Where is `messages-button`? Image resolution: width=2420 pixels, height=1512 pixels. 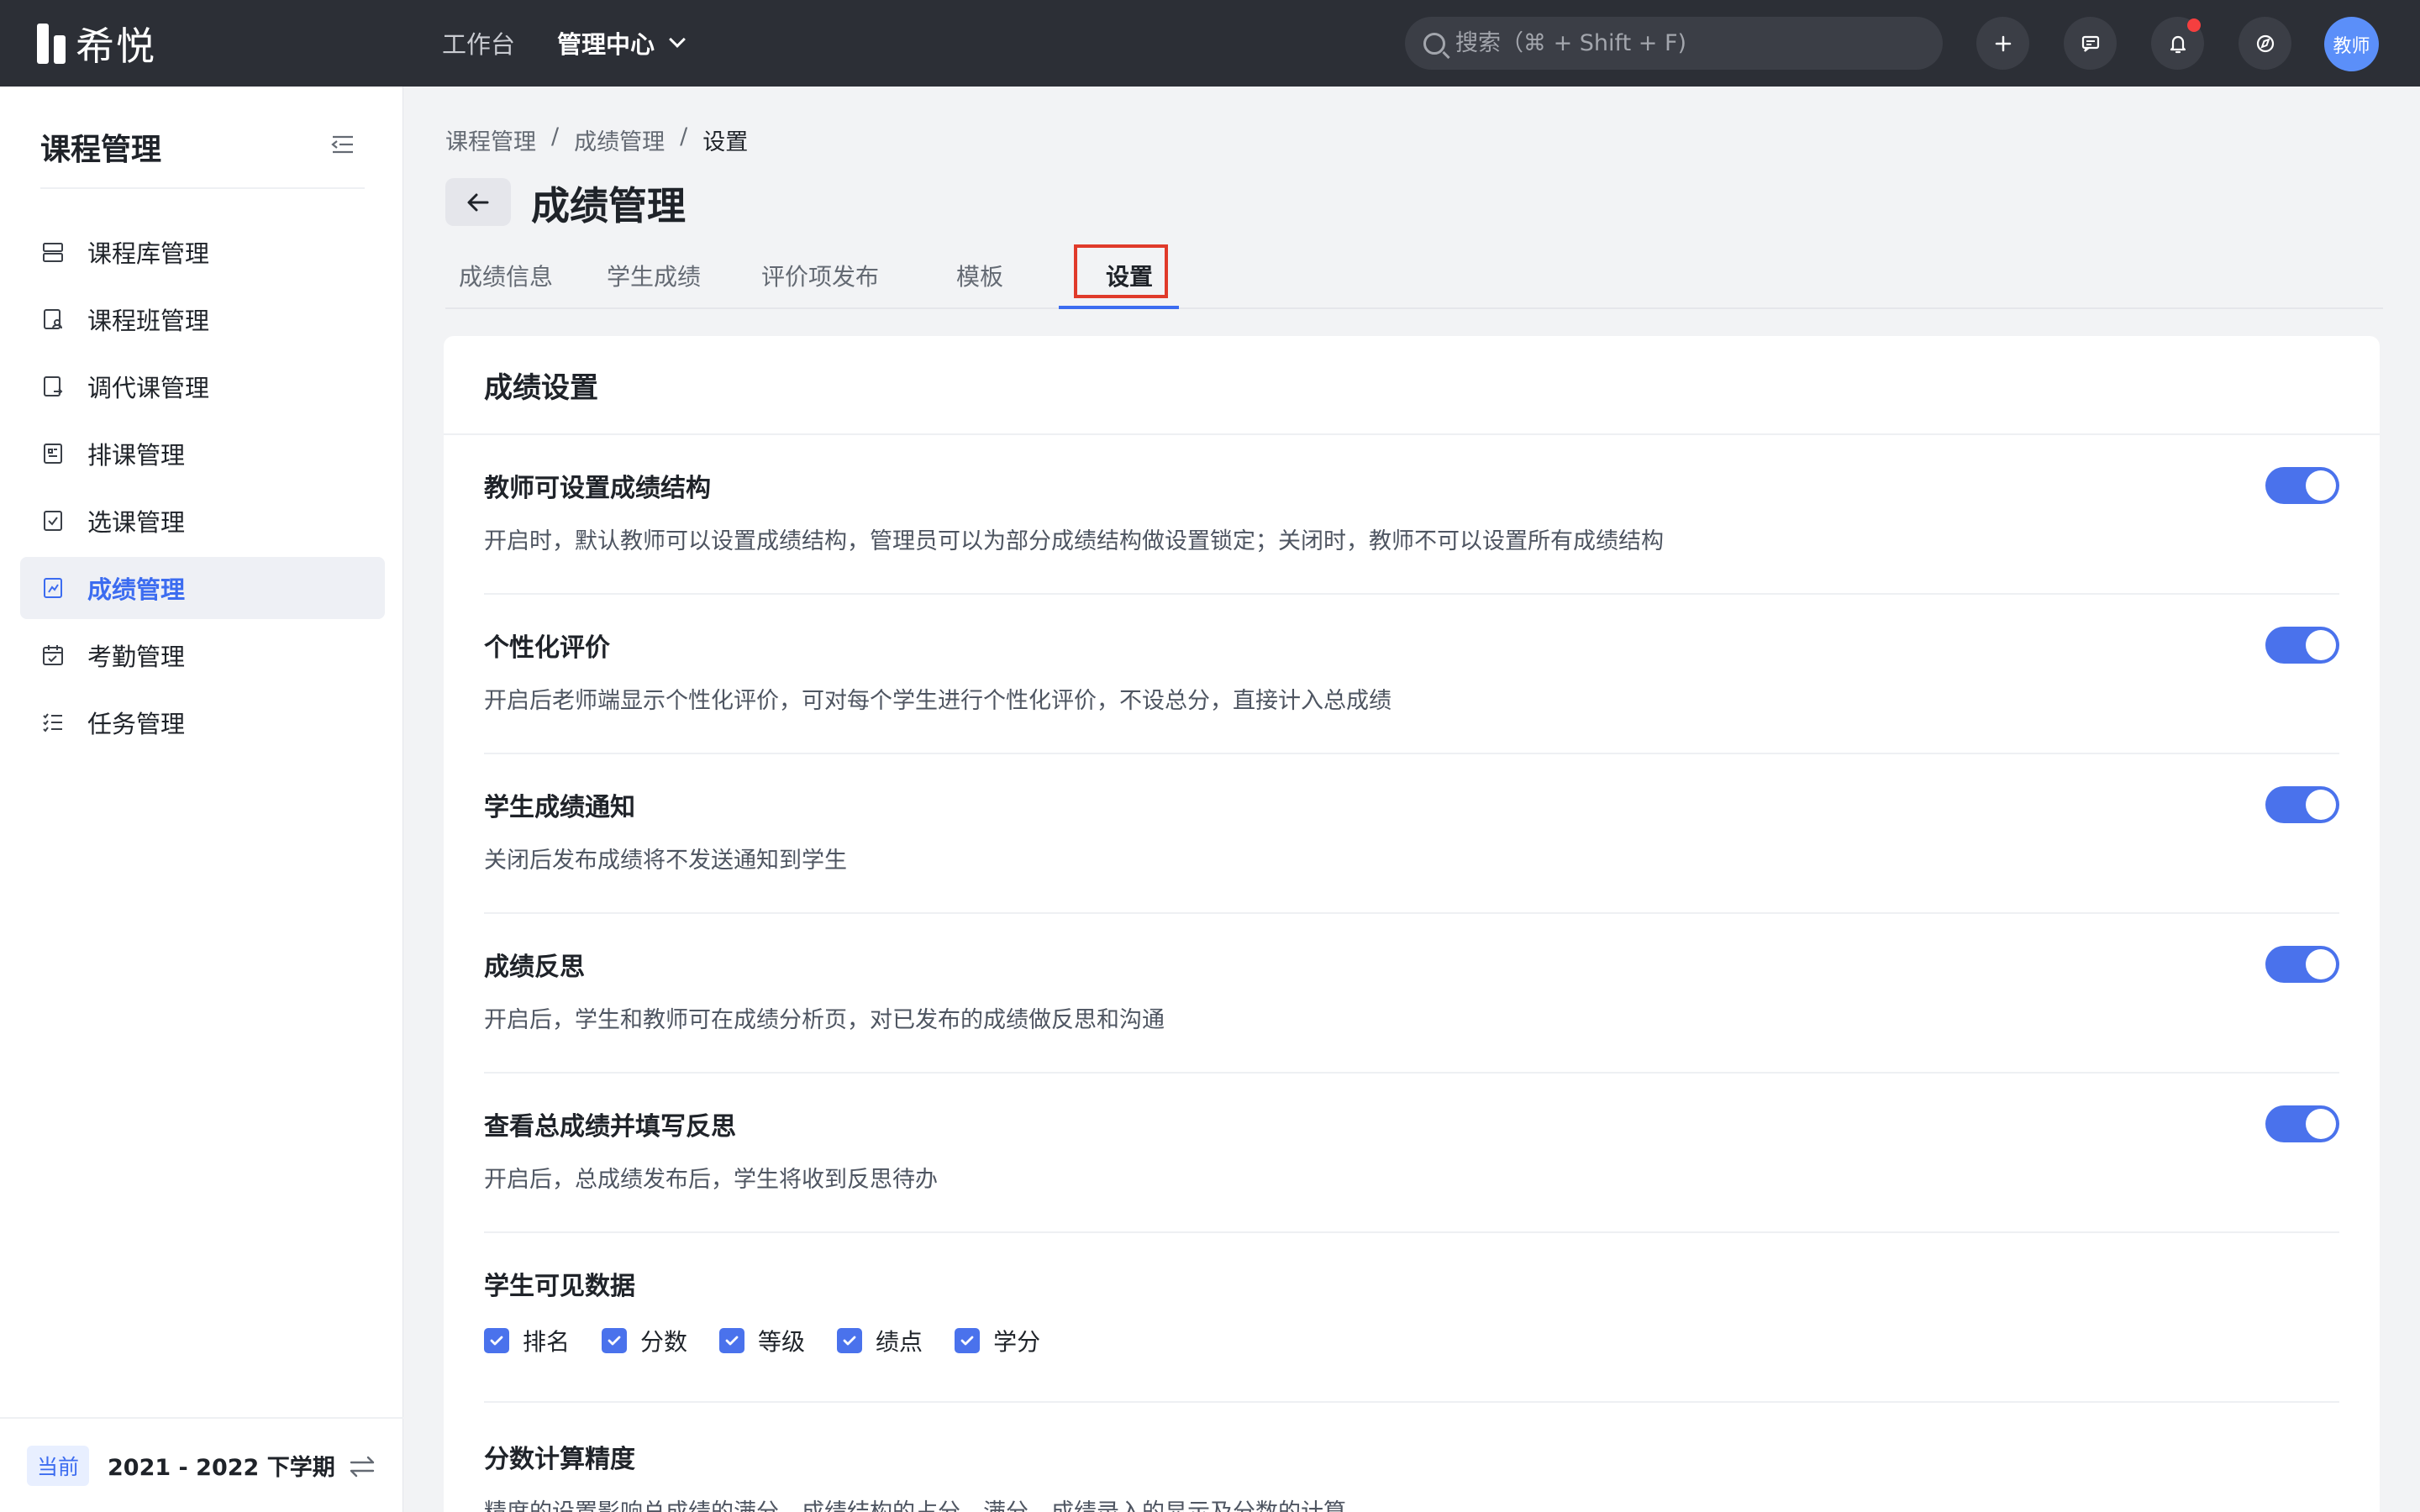 messages-button is located at coordinates (2090, 43).